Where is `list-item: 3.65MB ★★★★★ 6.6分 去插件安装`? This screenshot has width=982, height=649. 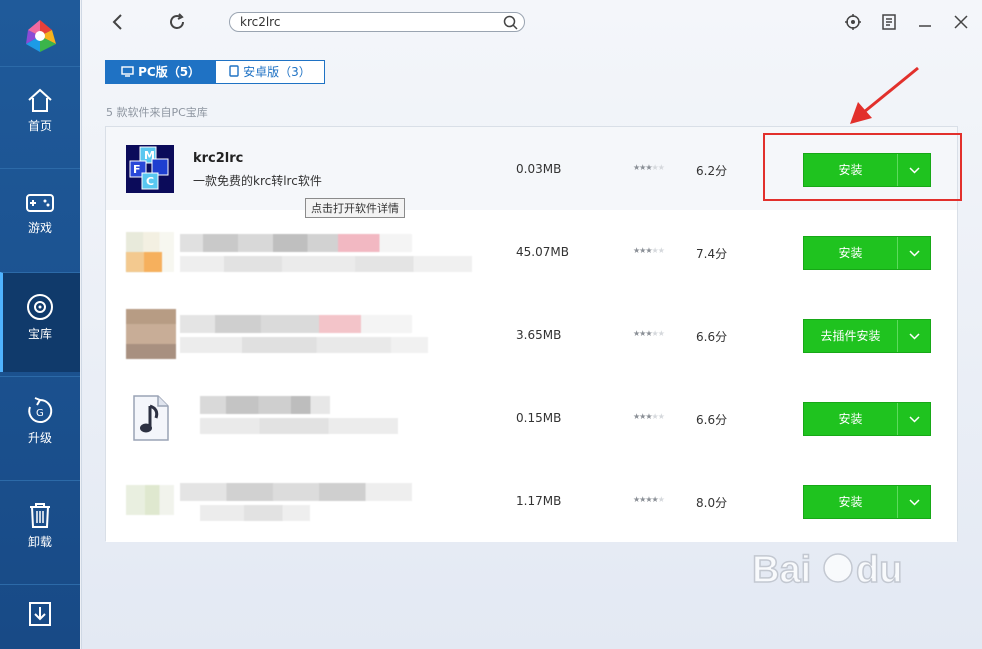 list-item: 3.65MB ★★★★★ 6.6分 去插件安装 is located at coordinates (531, 335).